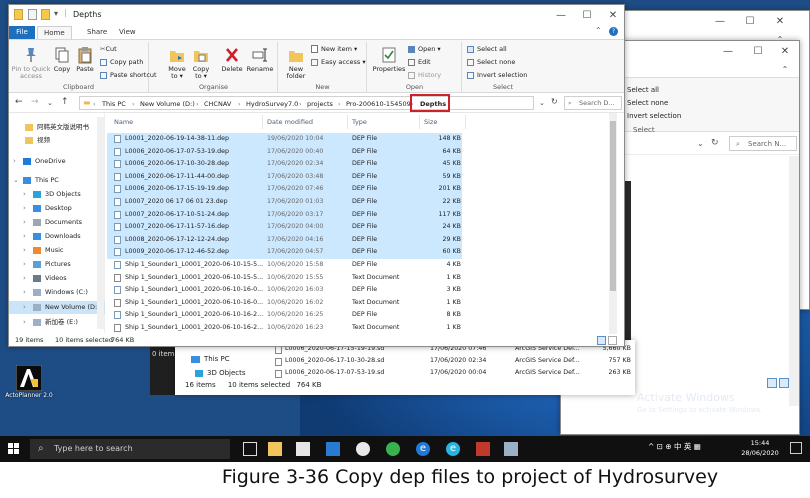  Describe the element at coordinates (217, 104) in the screenshot. I see `breadcrumb-chcnav: CHCNAV` at that location.